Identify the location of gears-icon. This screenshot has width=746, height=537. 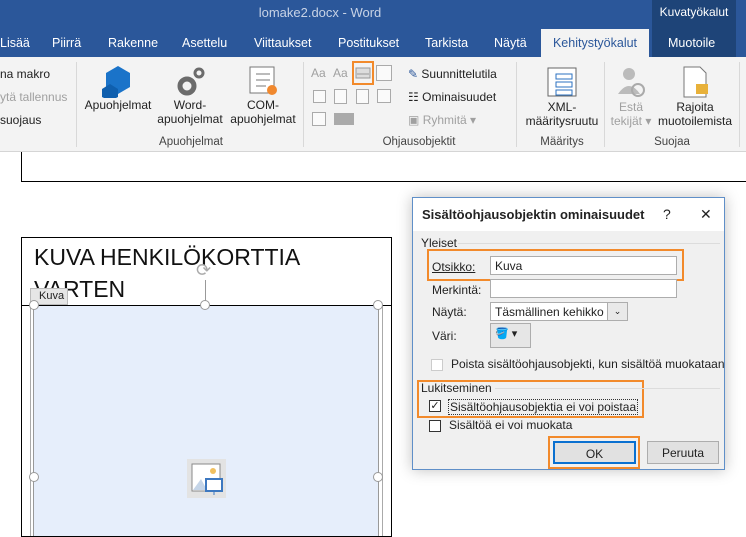
(191, 81).